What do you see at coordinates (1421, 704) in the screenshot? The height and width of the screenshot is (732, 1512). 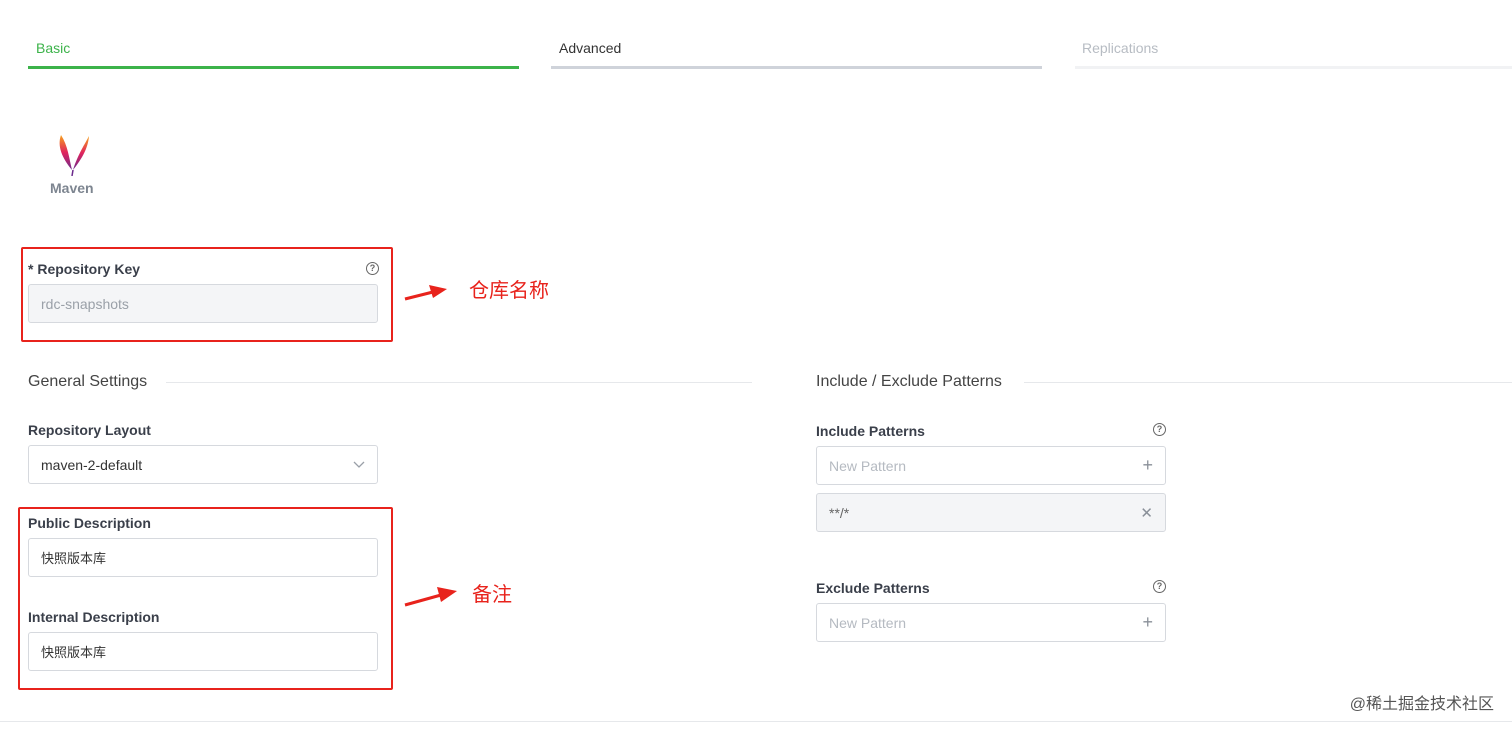 I see `watermark-text: @稀土掘金技术社区` at bounding box center [1421, 704].